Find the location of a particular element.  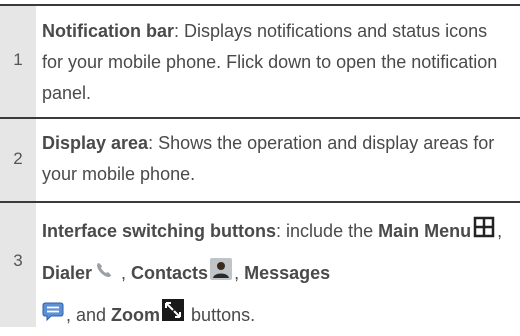

zoom-label: Zoom is located at coordinates (136, 314).